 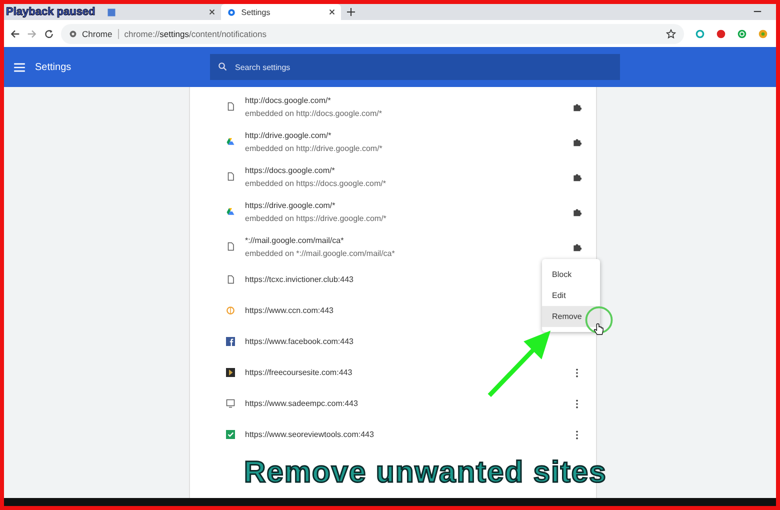 What do you see at coordinates (73, 34) in the screenshot?
I see `chrome-icon` at bounding box center [73, 34].